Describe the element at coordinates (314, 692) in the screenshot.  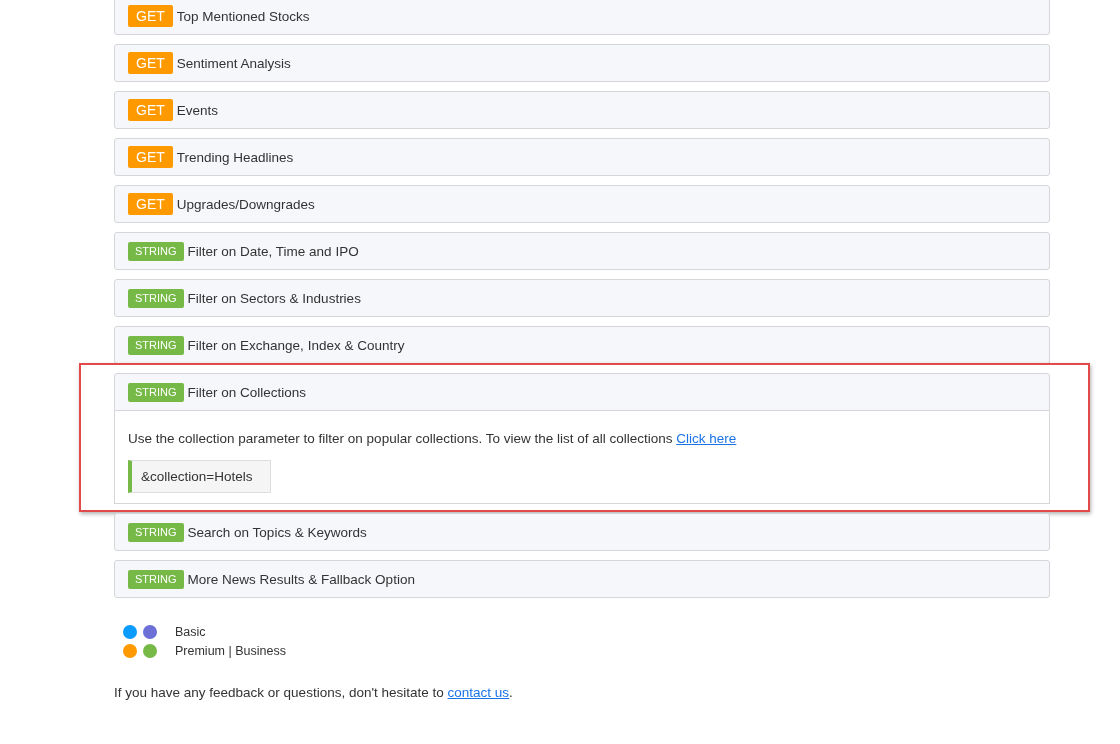
I see `feedback-text: If you have any feedback or questions, don't hesitate to contact us.` at that location.